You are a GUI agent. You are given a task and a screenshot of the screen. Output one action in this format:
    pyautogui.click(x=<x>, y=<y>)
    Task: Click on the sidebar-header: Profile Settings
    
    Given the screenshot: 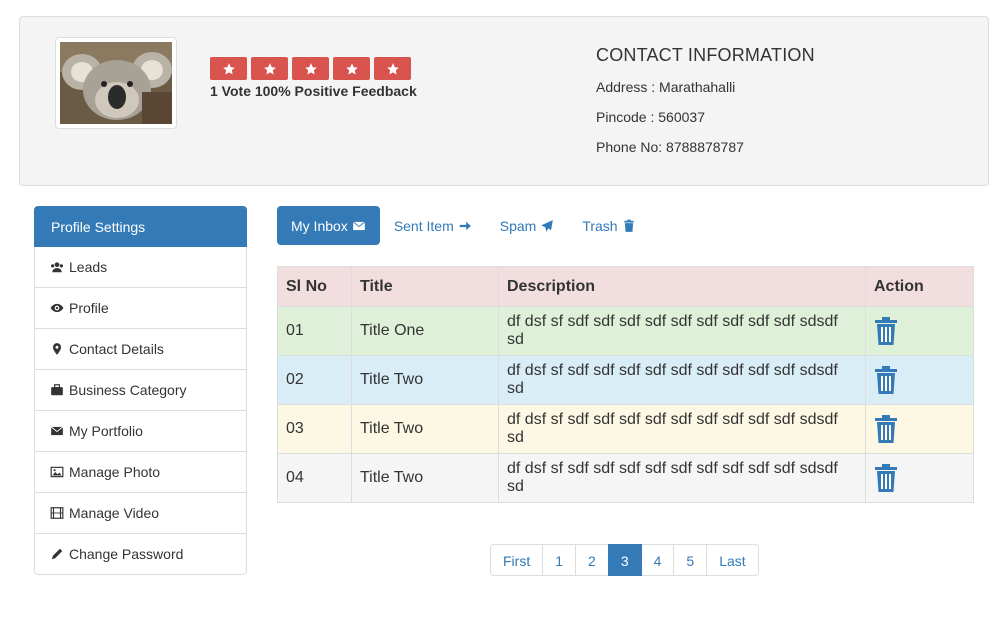 What is the action you would take?
    pyautogui.click(x=140, y=226)
    